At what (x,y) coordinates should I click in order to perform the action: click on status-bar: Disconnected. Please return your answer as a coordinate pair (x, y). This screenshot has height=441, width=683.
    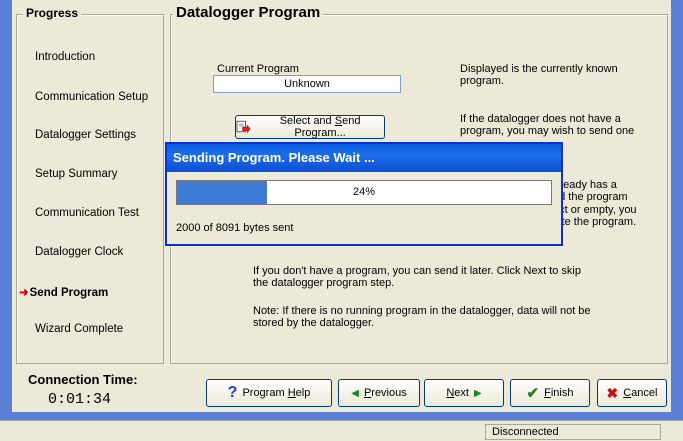
    Looking at the image, I should click on (341, 430).